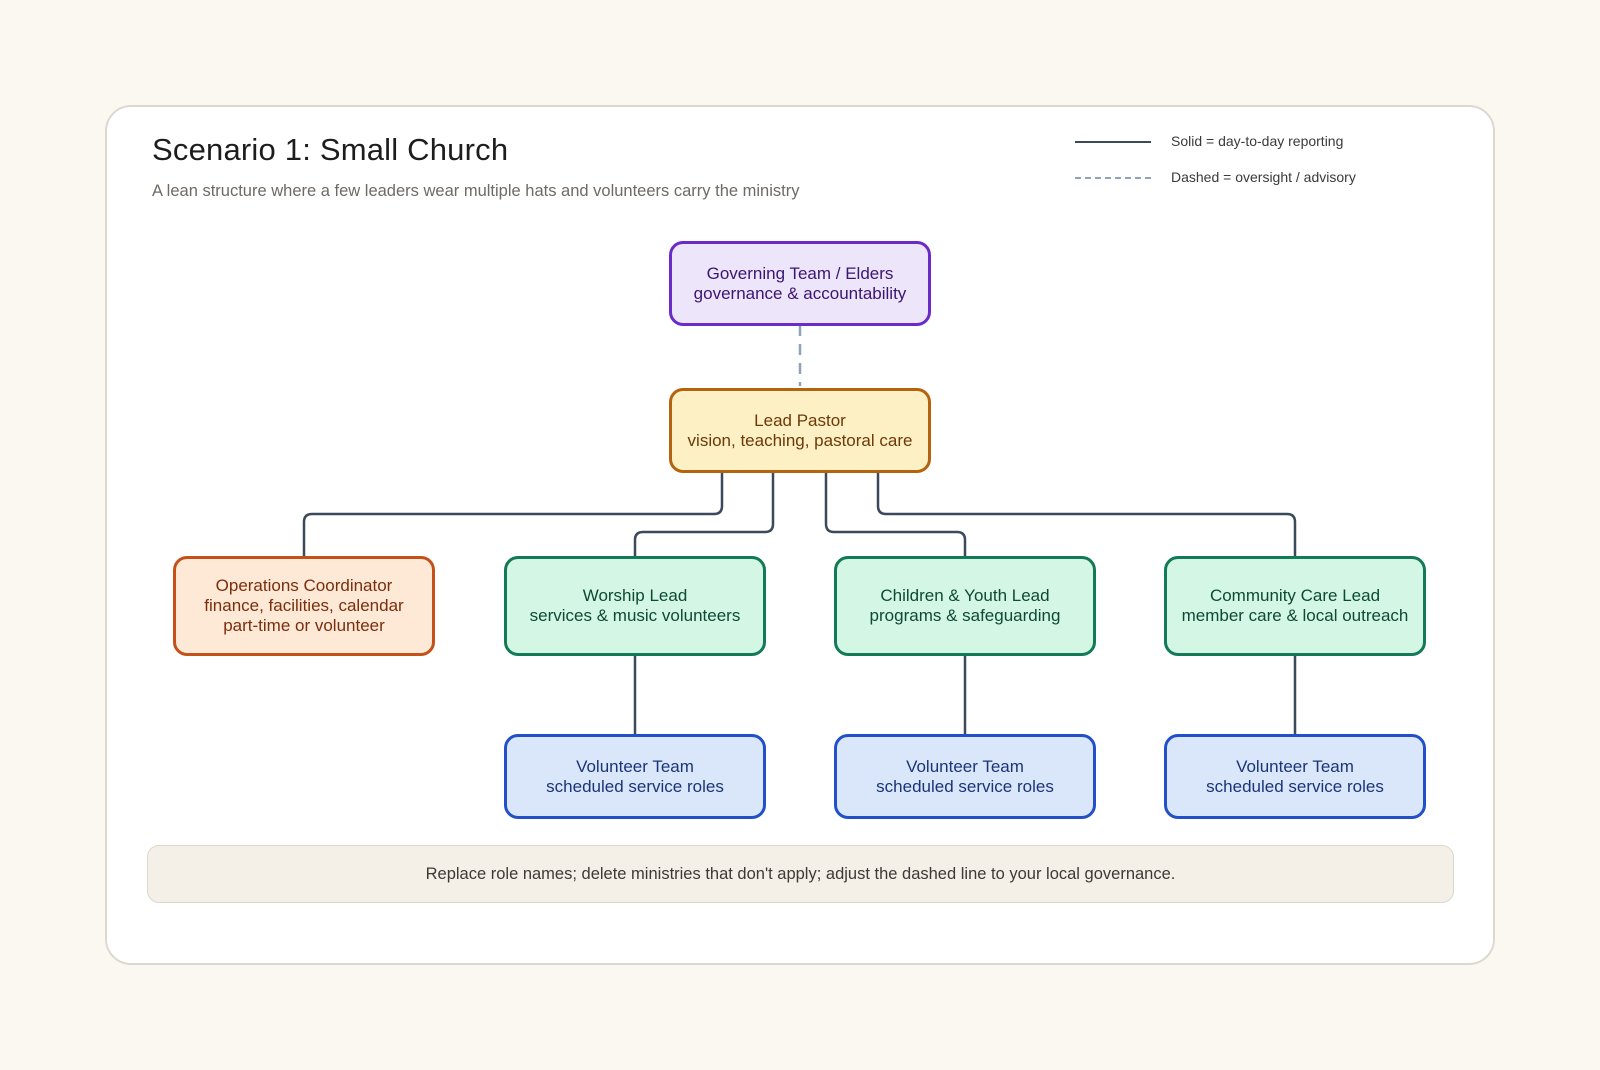  I want to click on node-governing-desc: governance & accountability, so click(800, 293).